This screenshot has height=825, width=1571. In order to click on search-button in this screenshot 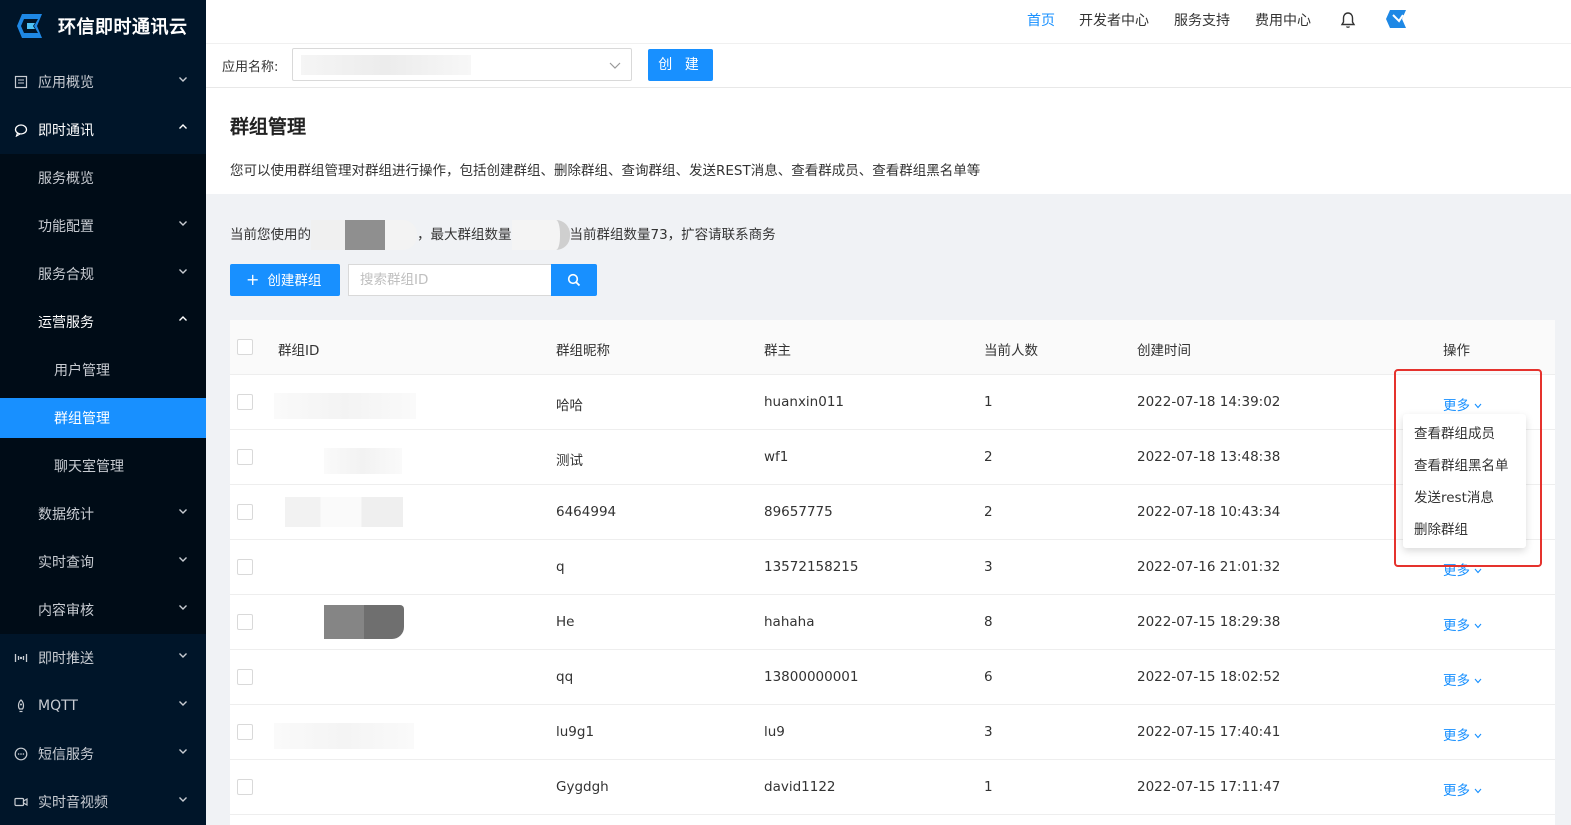, I will do `click(574, 280)`.